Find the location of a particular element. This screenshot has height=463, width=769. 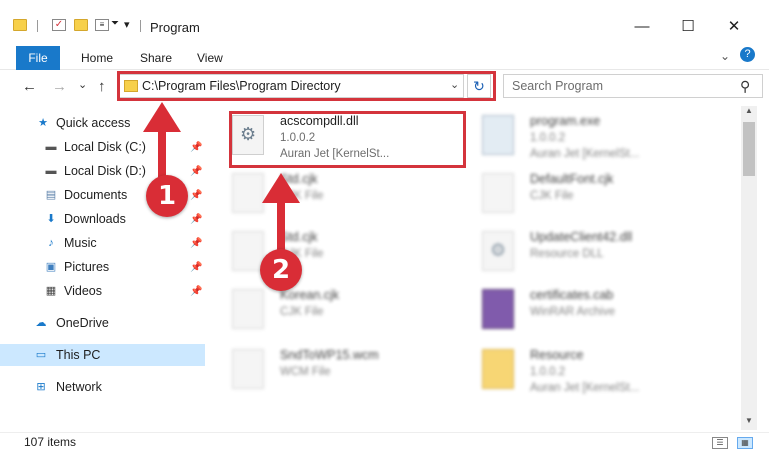

item-count: 107 items is located at coordinates (50, 442).